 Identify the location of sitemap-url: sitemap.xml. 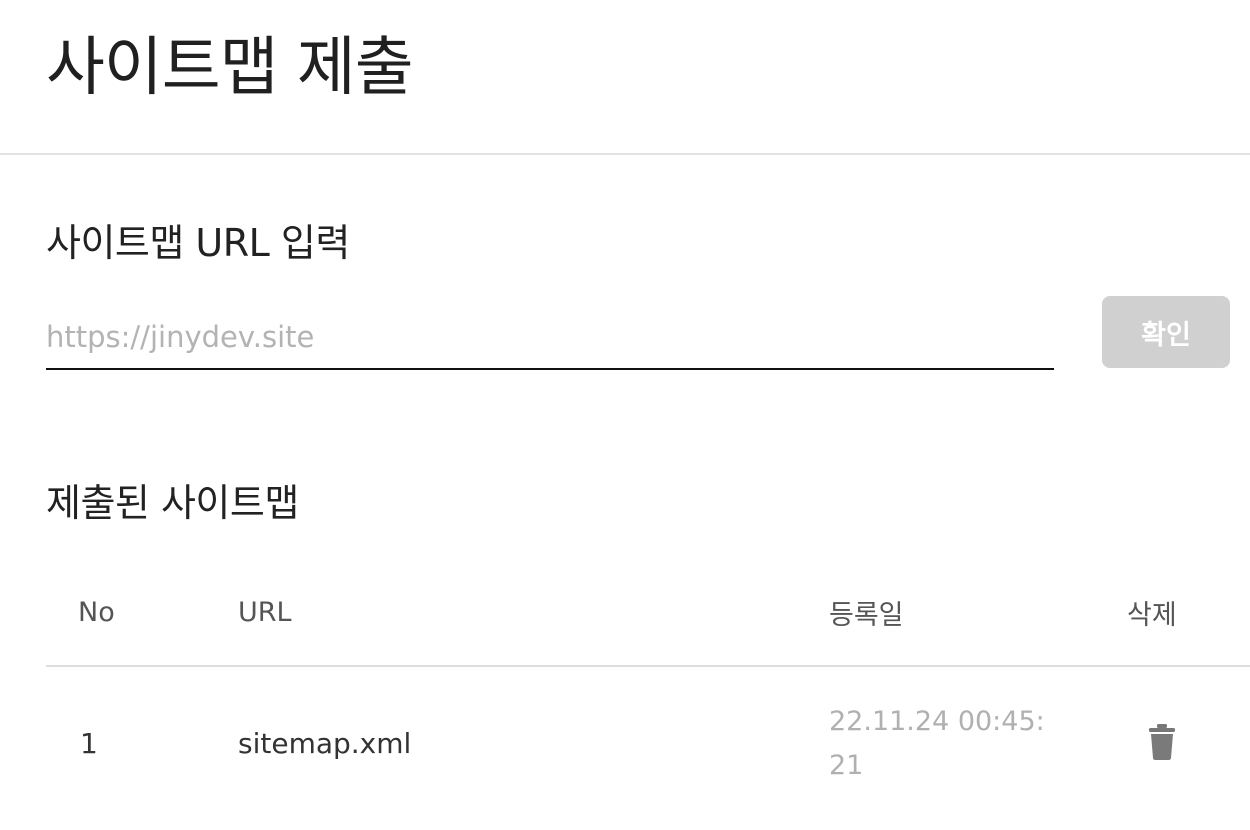
(325, 743).